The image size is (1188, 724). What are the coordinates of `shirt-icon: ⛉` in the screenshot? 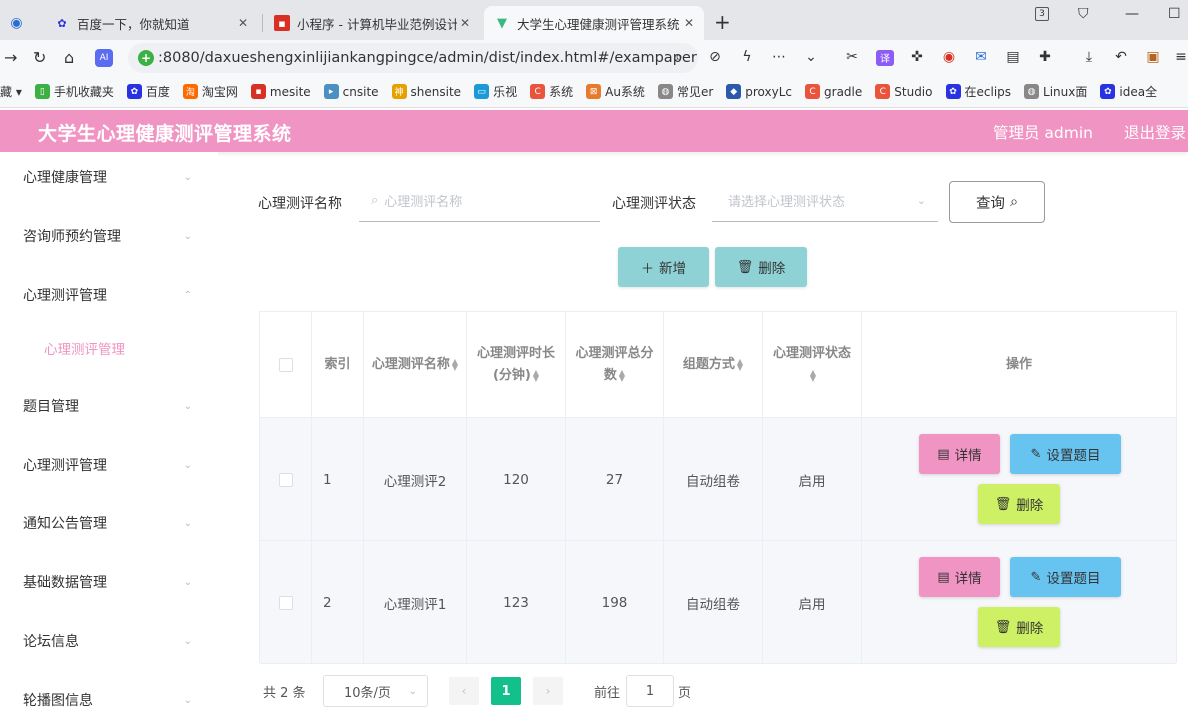 It's located at (1083, 14).